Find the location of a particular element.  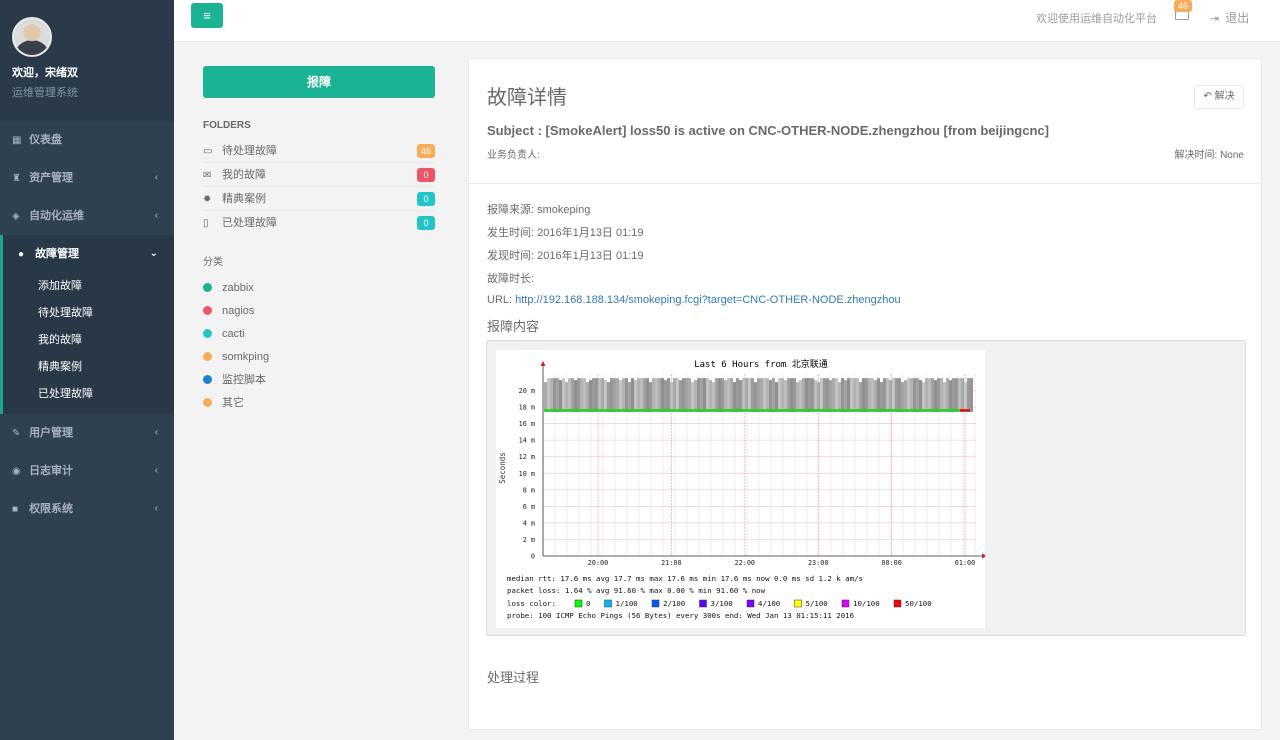

x-tick-label: 01:00 is located at coordinates (965, 563).